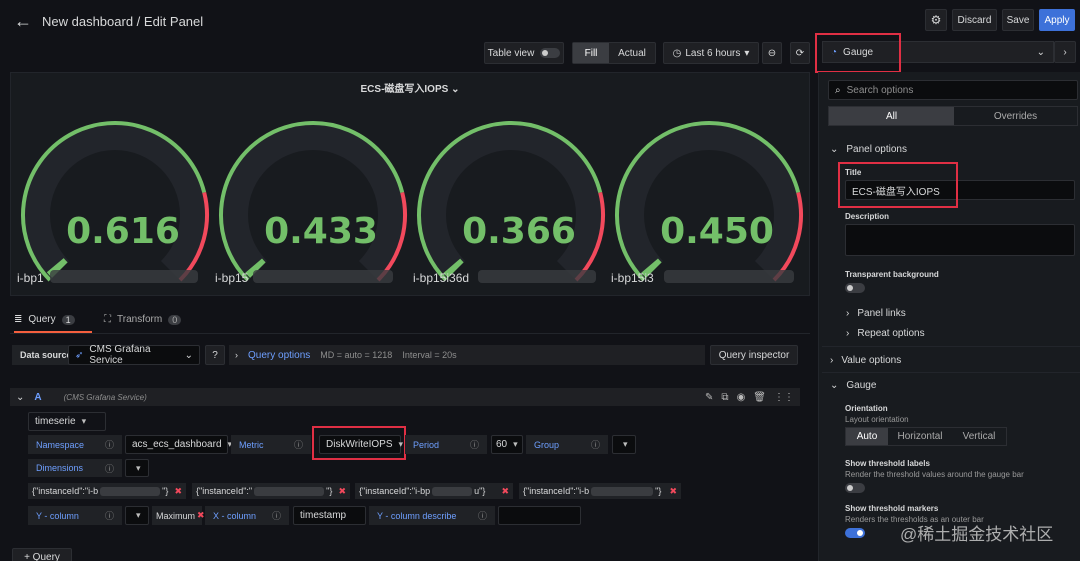 This screenshot has width=1080, height=561. Describe the element at coordinates (800, 53) in the screenshot. I see `refresh-icon: ⟳` at that location.